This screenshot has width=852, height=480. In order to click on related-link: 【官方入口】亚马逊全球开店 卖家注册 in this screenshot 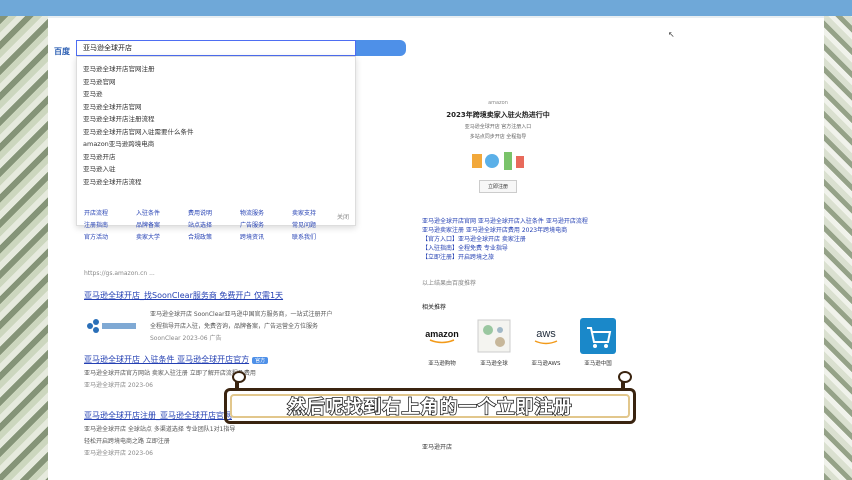, I will do `click(547, 238)`.